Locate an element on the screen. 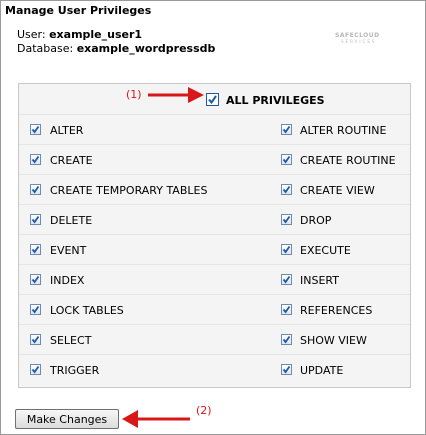 The image size is (426, 435). privilege-label: CREATE is located at coordinates (71, 160).